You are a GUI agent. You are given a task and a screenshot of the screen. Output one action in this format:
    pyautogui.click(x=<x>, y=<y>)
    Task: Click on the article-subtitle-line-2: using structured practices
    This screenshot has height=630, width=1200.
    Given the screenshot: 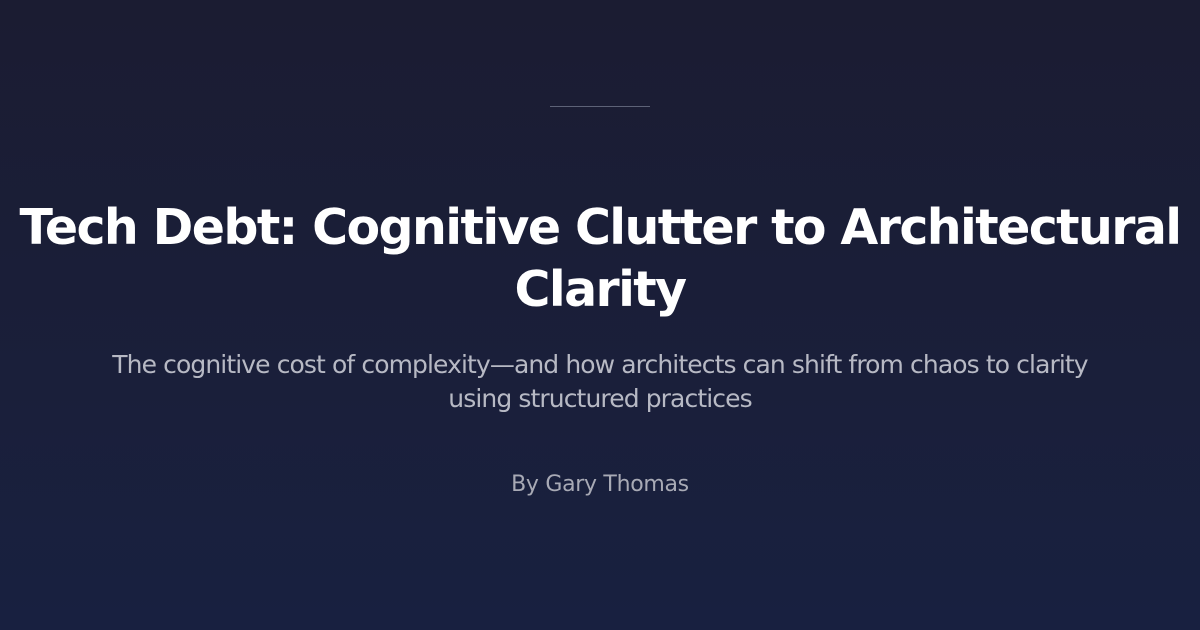 What is the action you would take?
    pyautogui.click(x=600, y=398)
    